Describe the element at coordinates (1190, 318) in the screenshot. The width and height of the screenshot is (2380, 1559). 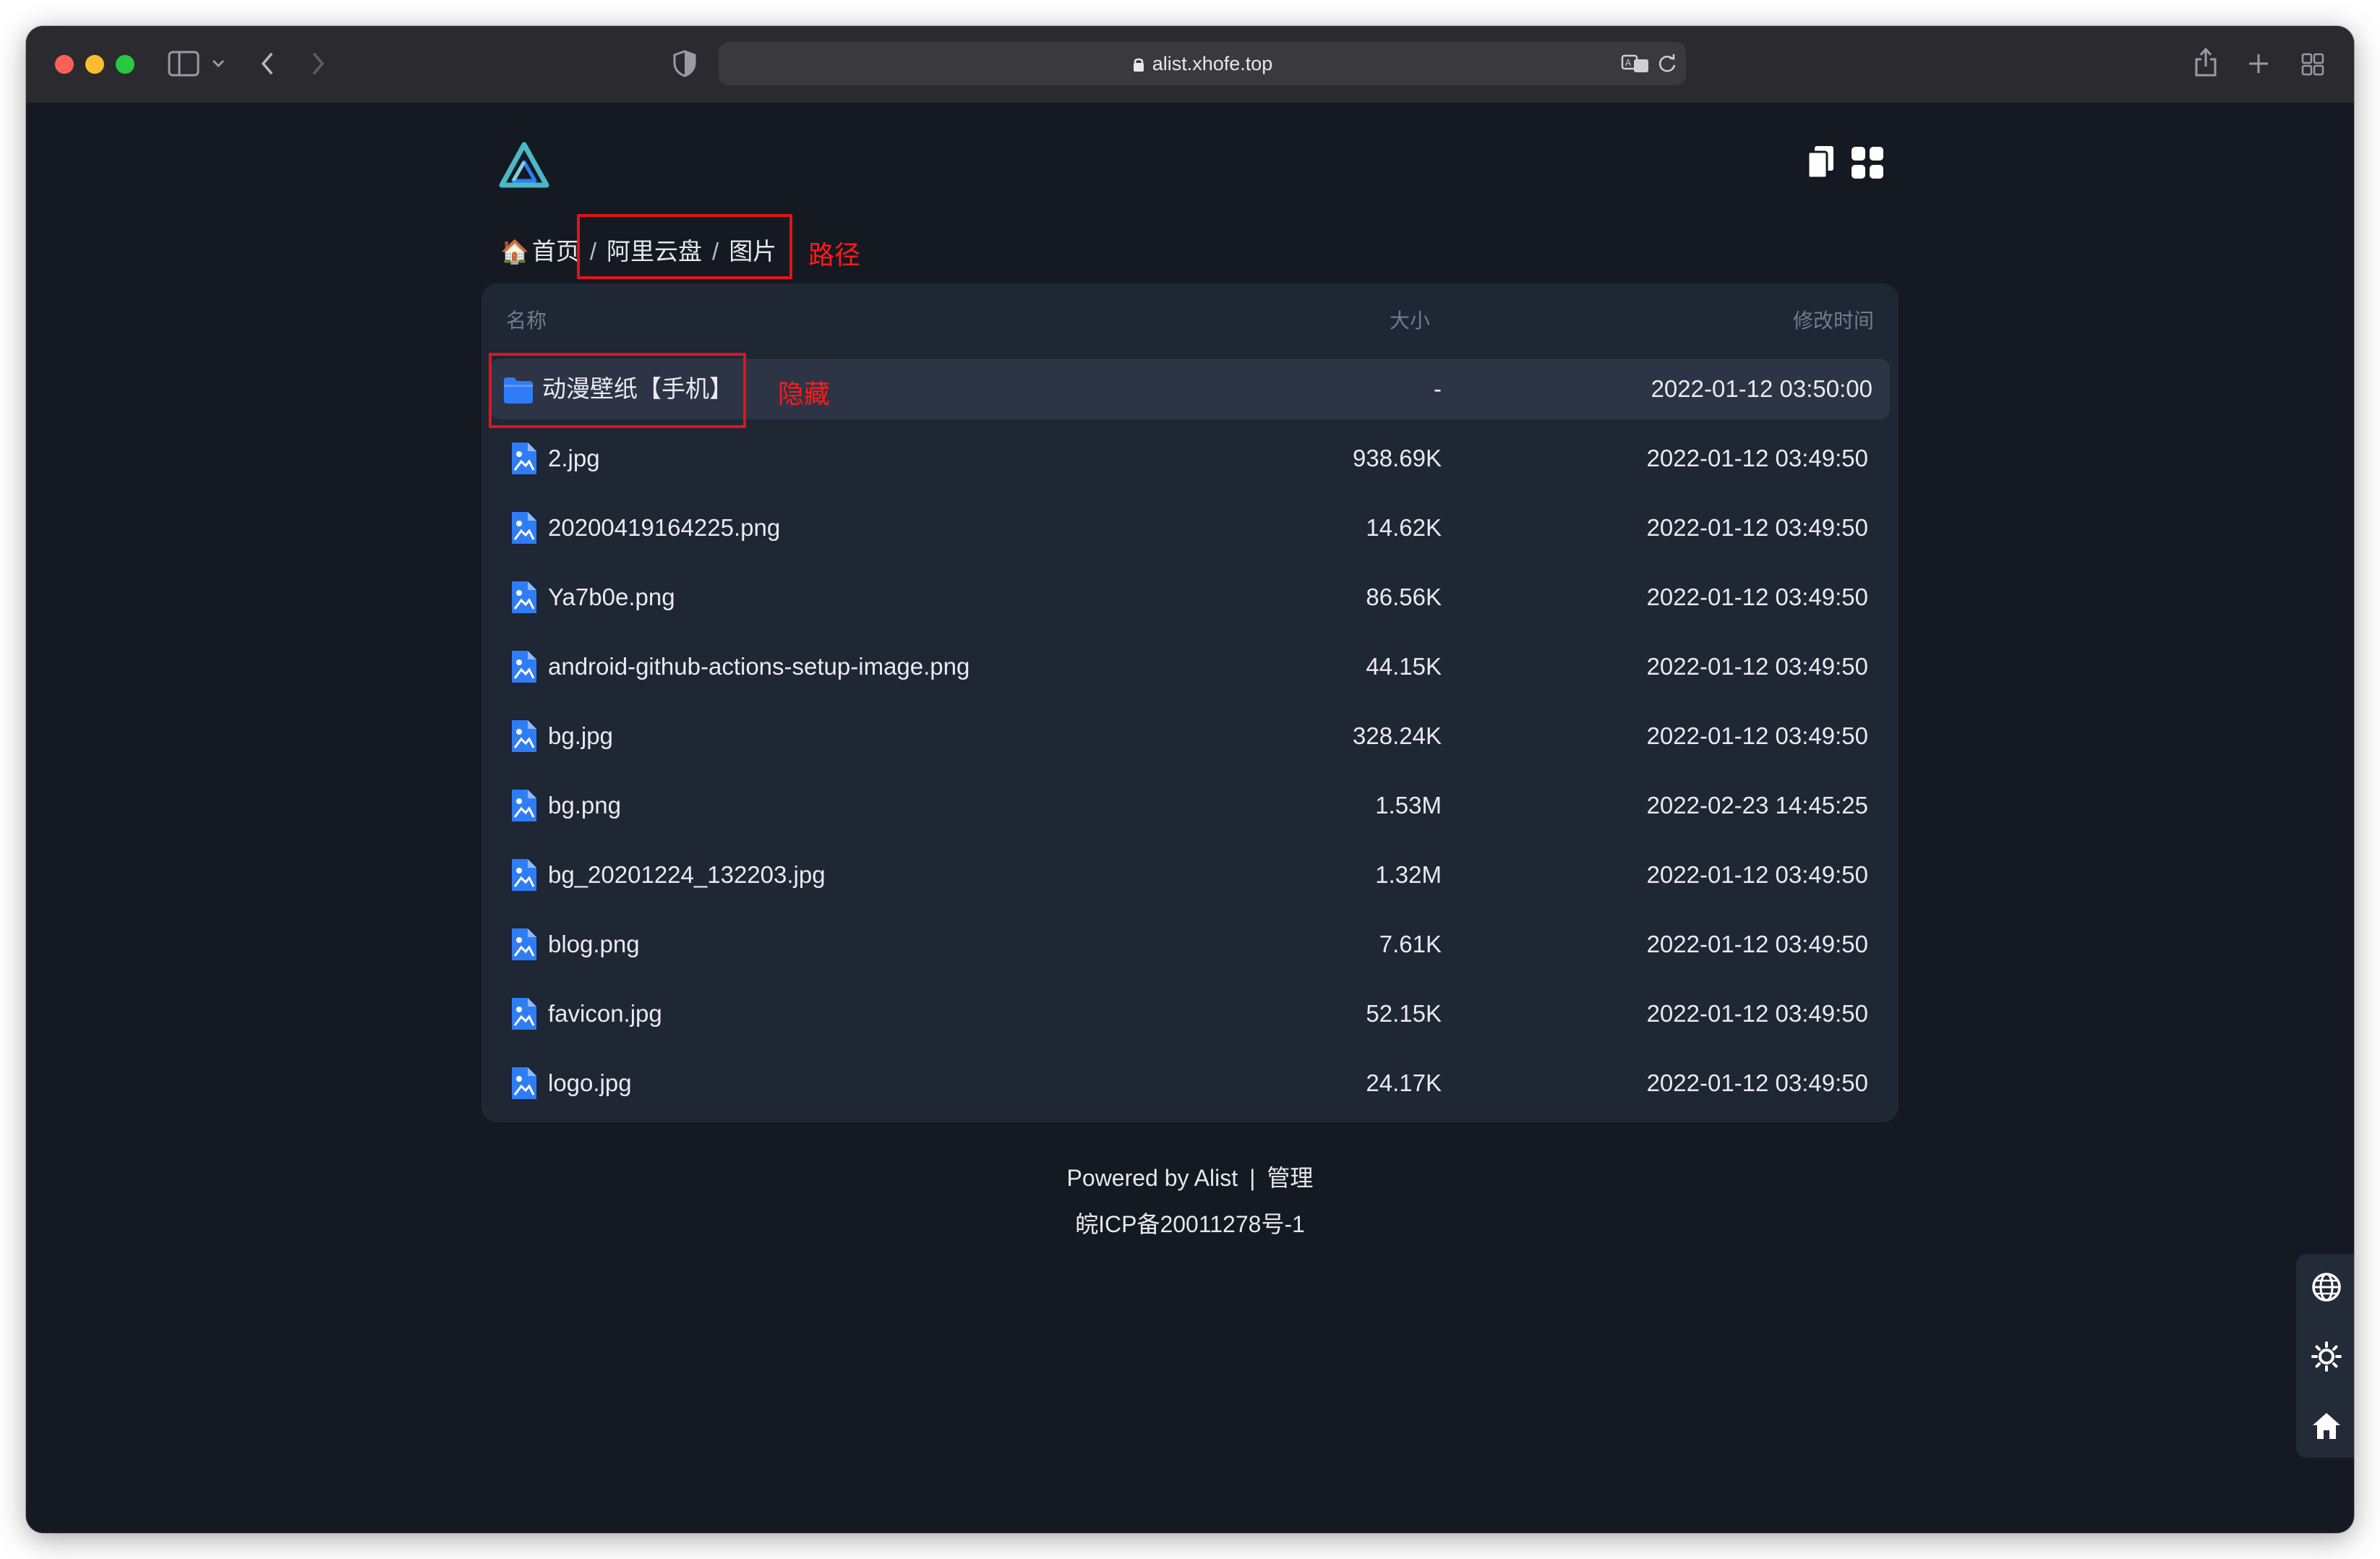
I see `table-header: 名称 大小 修改时间` at that location.